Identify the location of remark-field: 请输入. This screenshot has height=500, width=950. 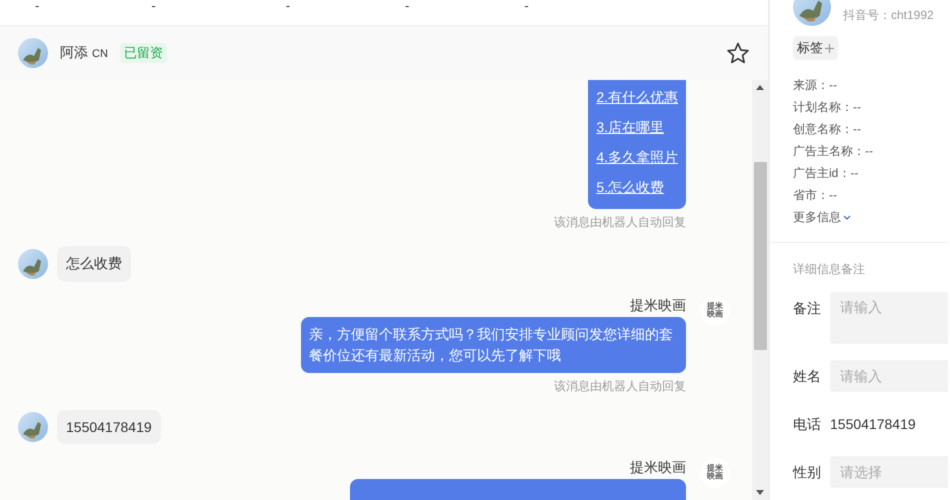
(889, 318).